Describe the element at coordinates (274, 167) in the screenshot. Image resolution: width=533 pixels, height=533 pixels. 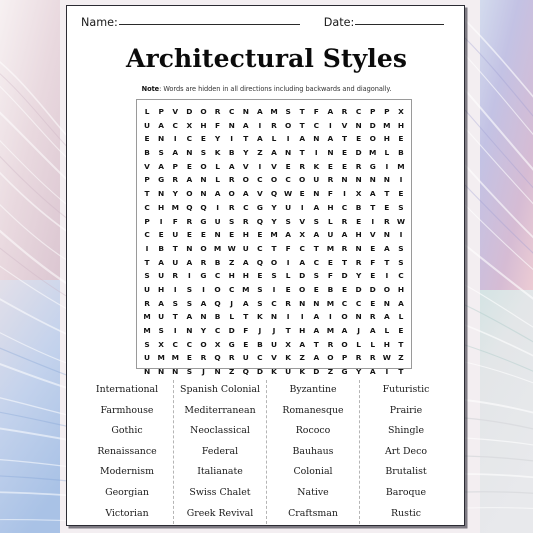
I see `grid-cell: V` at that location.